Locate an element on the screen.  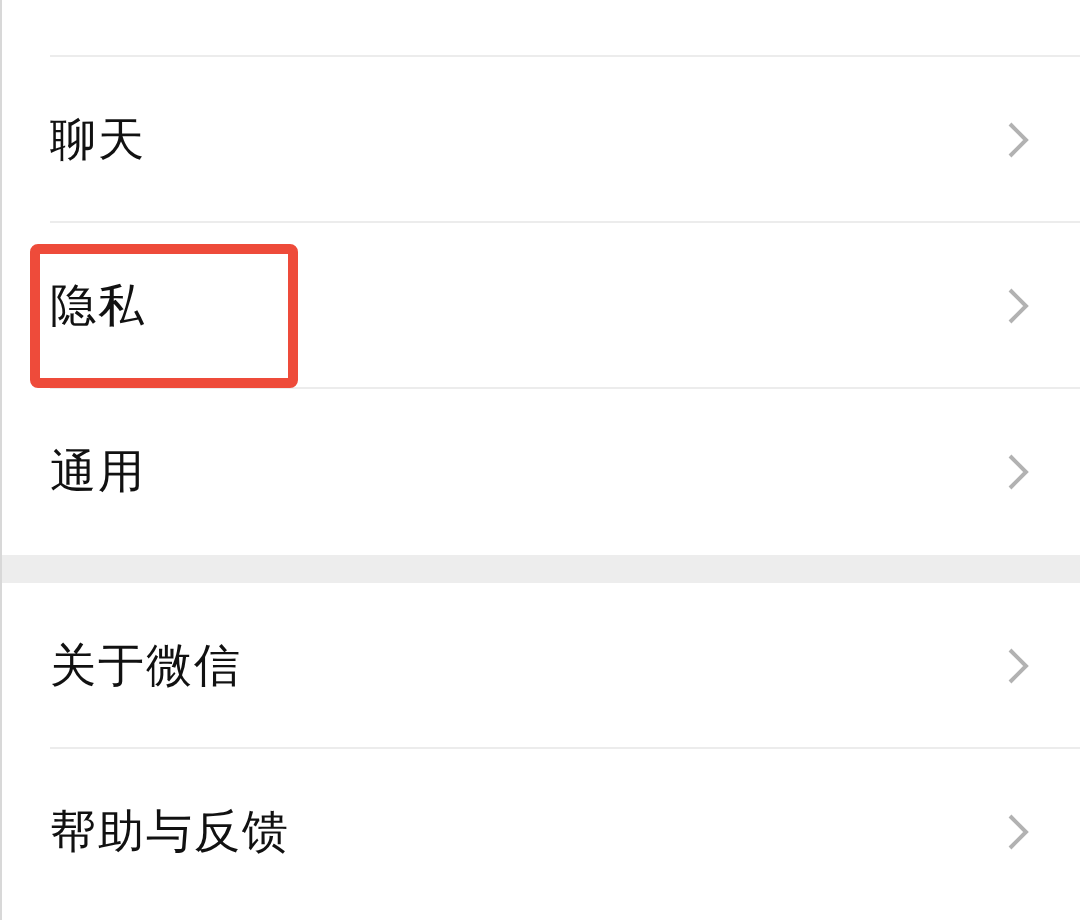
item-label: 聊天 is located at coordinates (98, 139).